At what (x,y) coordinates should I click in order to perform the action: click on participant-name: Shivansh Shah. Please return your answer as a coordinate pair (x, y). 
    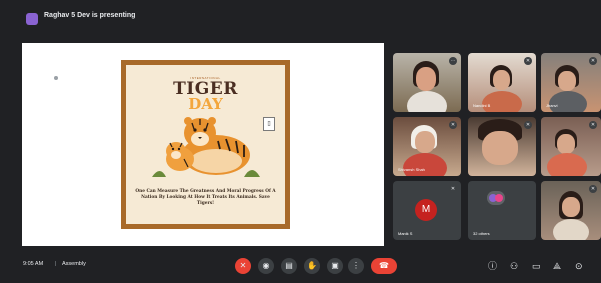
    Looking at the image, I should click on (411, 169).